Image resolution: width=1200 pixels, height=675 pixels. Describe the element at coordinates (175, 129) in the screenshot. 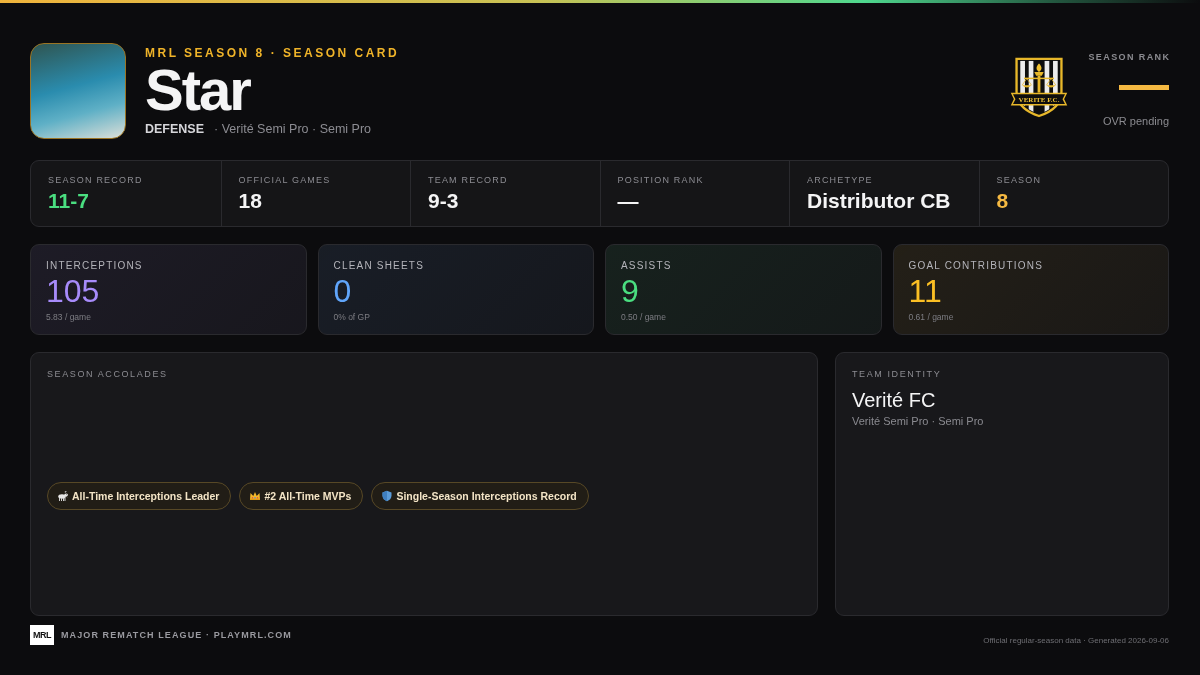

I see `position-label: DEFENSE` at that location.